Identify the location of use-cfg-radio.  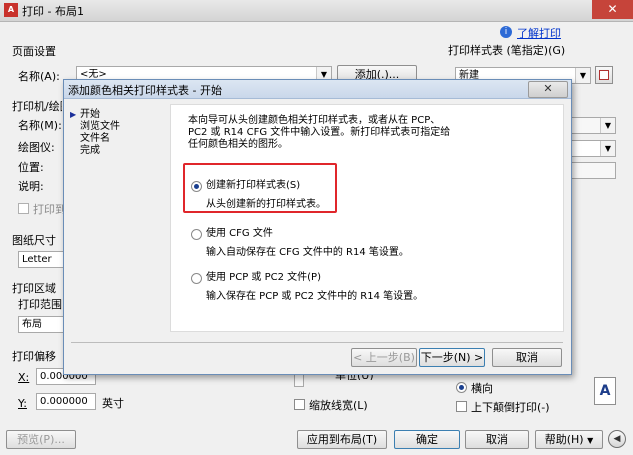
(196, 234).